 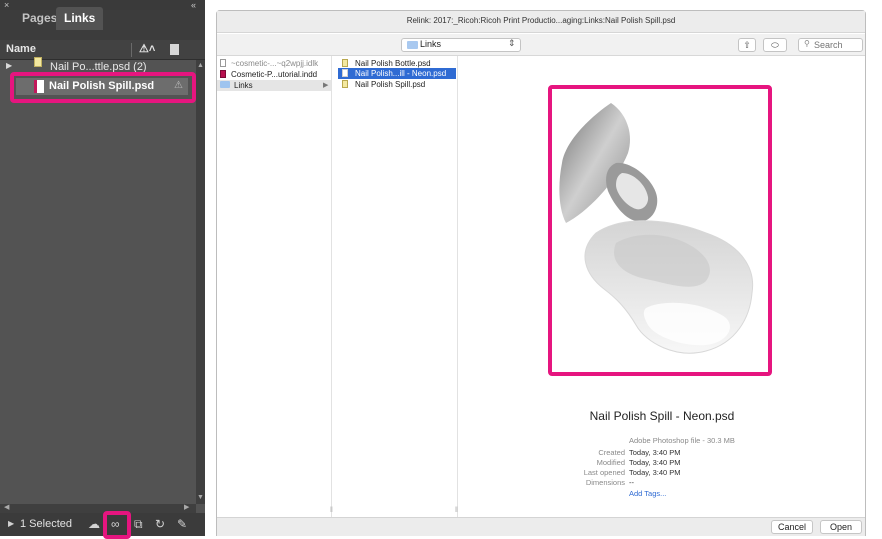 What do you see at coordinates (200, 282) in the screenshot?
I see `vertical-scrollbar` at bounding box center [200, 282].